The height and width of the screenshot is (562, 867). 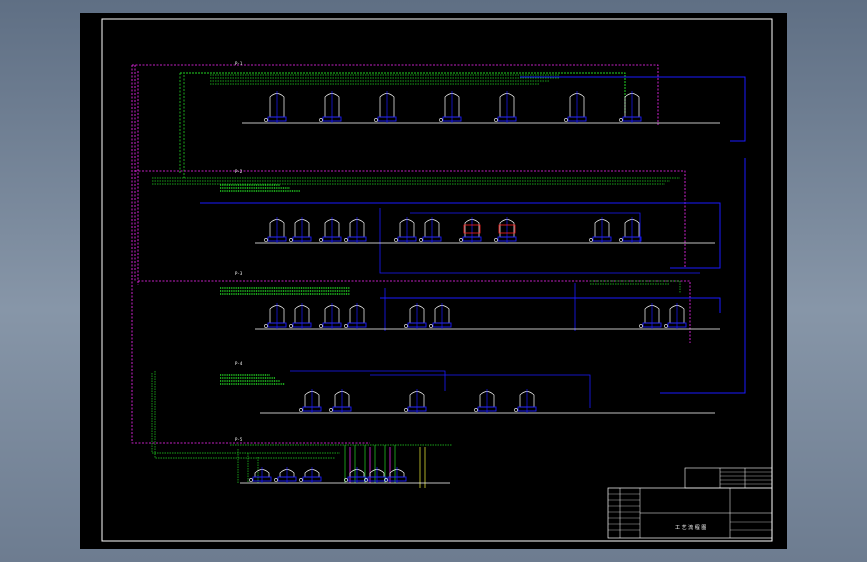 I want to click on drawing-title: 工 艺 流 程 图, so click(x=690, y=527).